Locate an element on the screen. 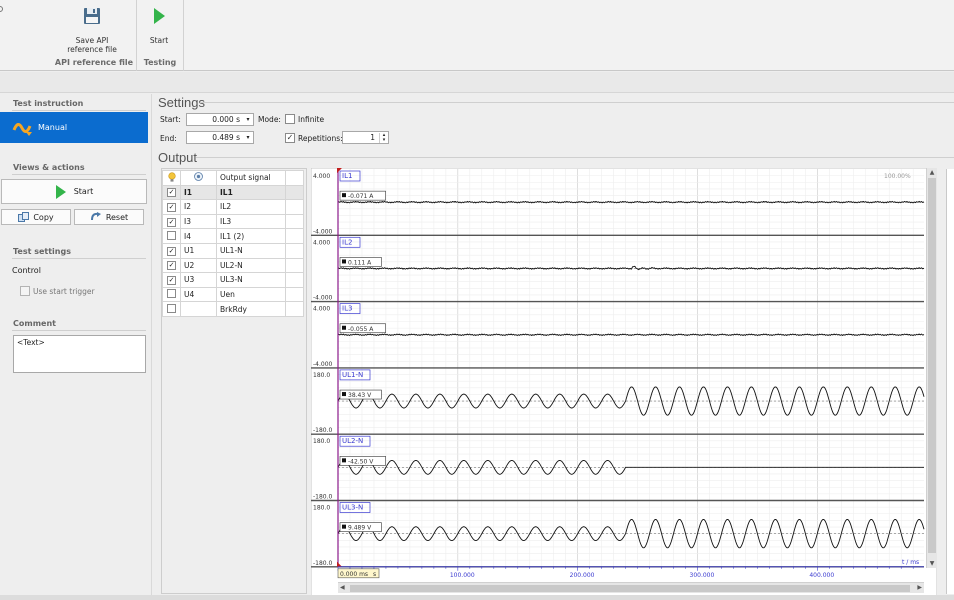 Image resolution: width=954 pixels, height=600 pixels. row-signal: IL2 is located at coordinates (251, 207).